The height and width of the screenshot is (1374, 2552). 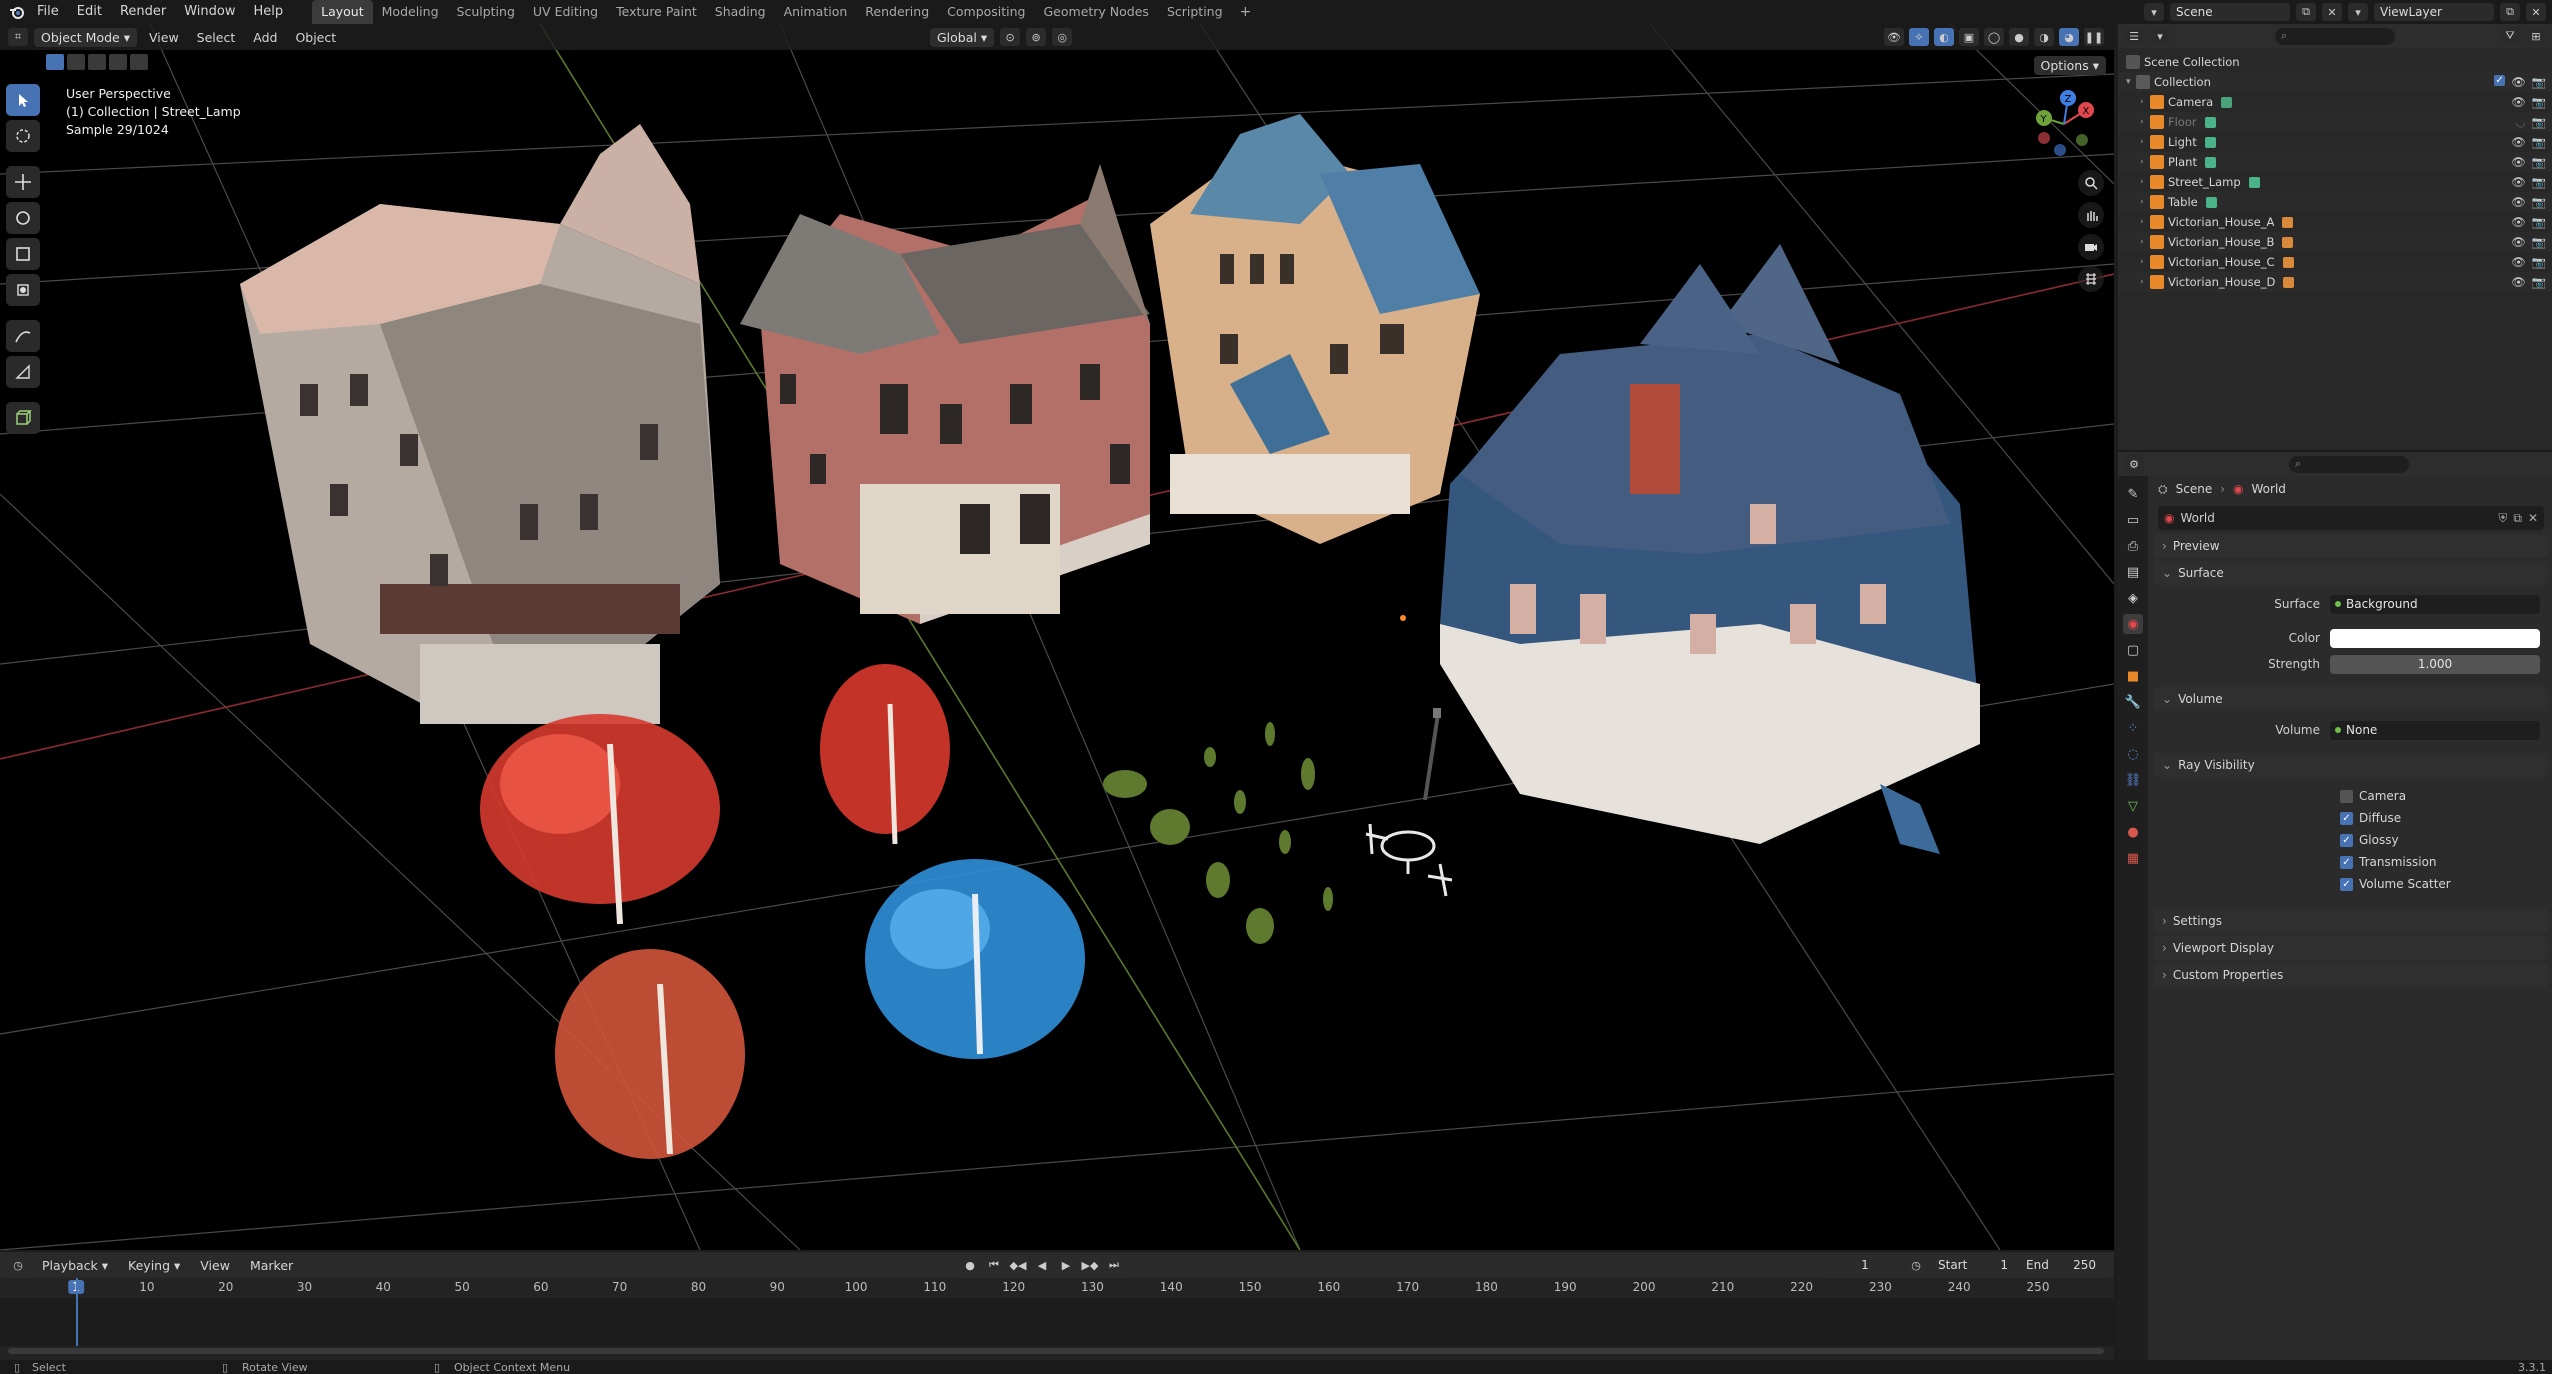 I want to click on select-mode-new-icon, so click(x=55, y=62).